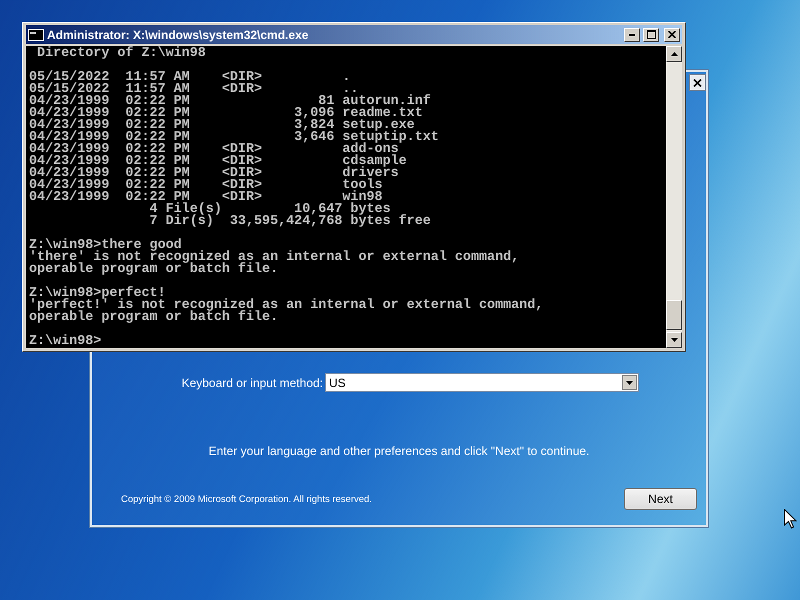 This screenshot has height=600, width=800. Describe the element at coordinates (121, 54) in the screenshot. I see `console-line: Directory of Z:\win98` at that location.